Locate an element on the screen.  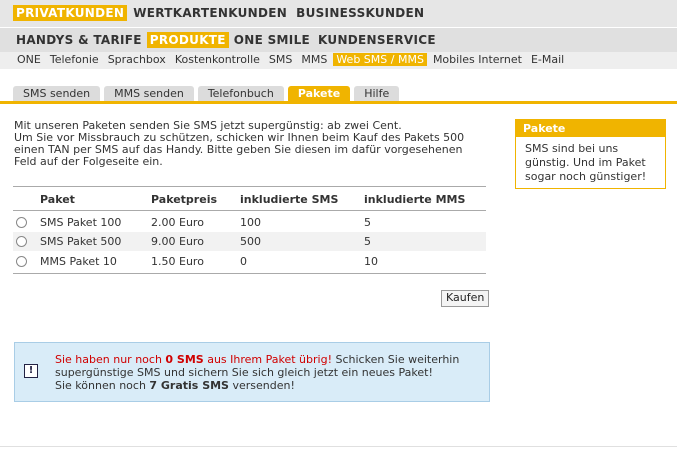
col-header-paket: Paket is located at coordinates (57, 199).